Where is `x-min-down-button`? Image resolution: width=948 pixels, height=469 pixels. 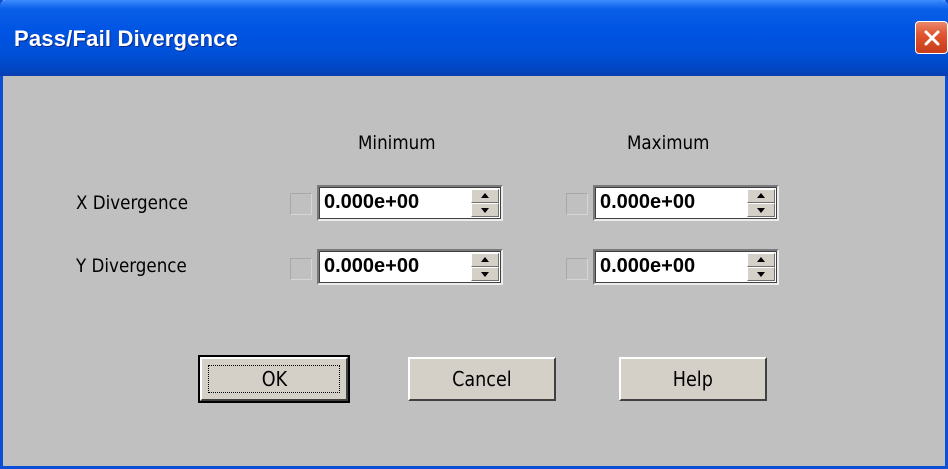 x-min-down-button is located at coordinates (485, 210).